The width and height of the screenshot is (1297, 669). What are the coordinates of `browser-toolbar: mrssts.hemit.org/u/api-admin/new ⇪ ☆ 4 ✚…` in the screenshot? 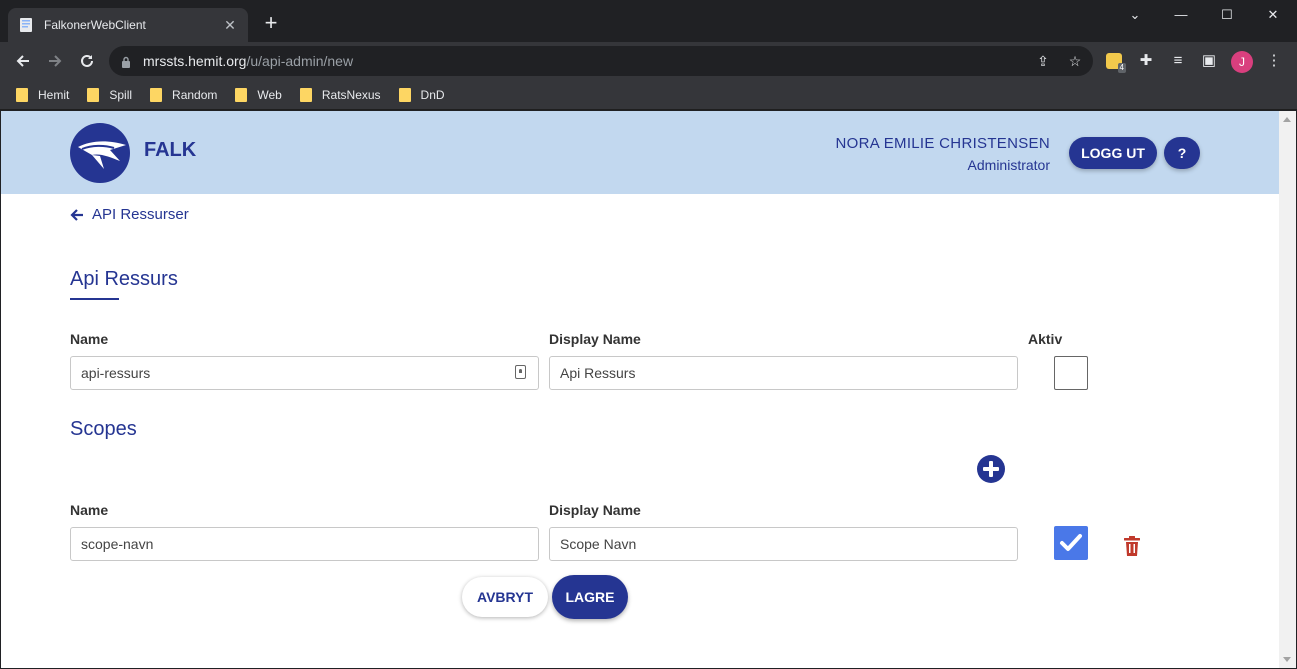 It's located at (648, 61).